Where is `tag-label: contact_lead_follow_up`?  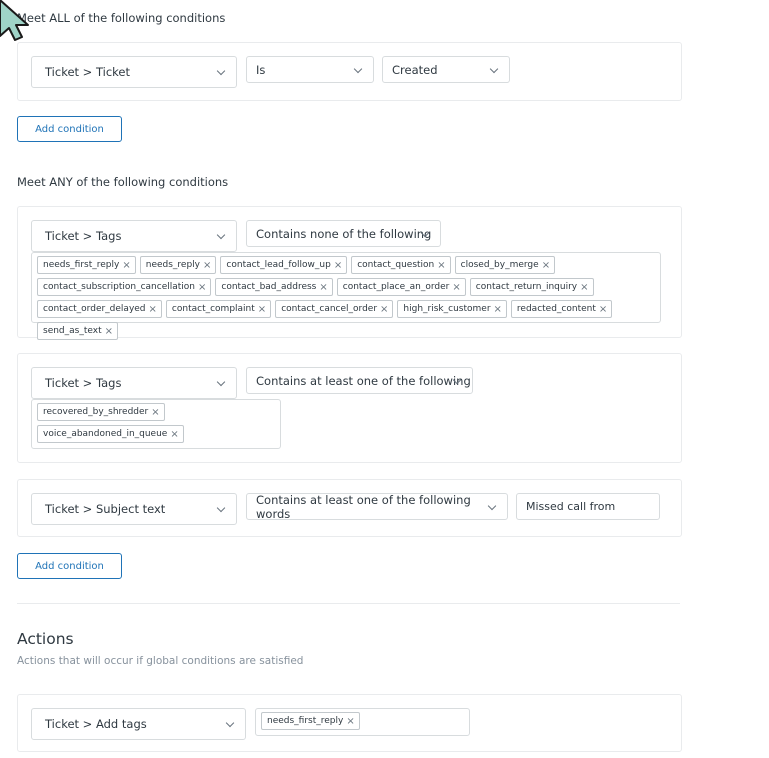 tag-label: contact_lead_follow_up is located at coordinates (278, 265).